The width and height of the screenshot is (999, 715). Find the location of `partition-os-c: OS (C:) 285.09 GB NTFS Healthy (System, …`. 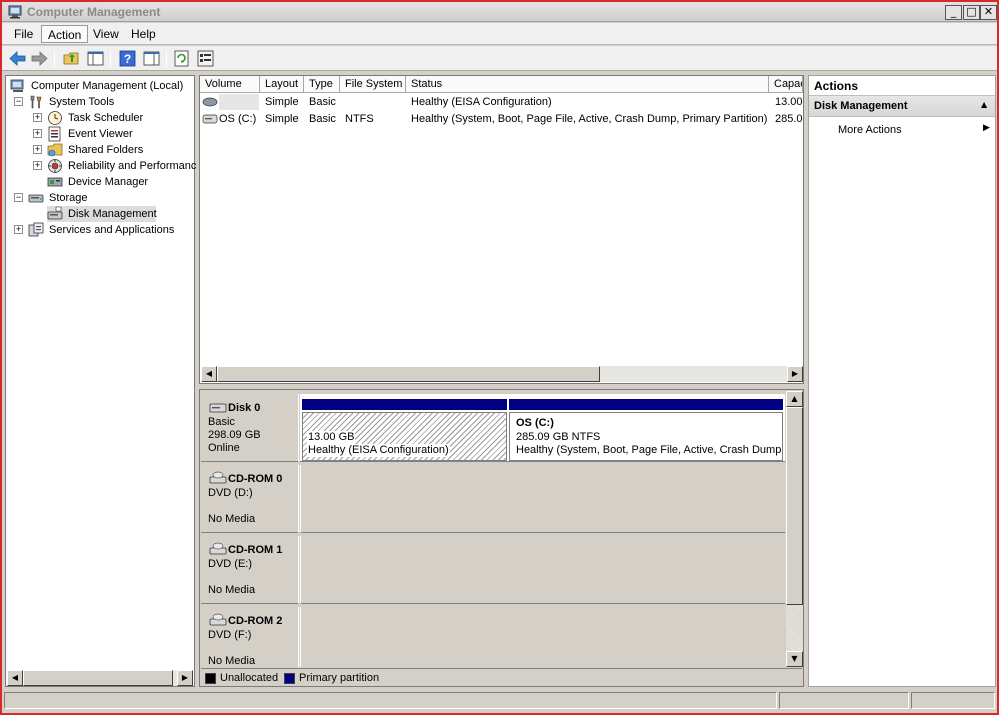

partition-os-c: OS (C:) 285.09 GB NTFS Healthy (System, … is located at coordinates (646, 430).